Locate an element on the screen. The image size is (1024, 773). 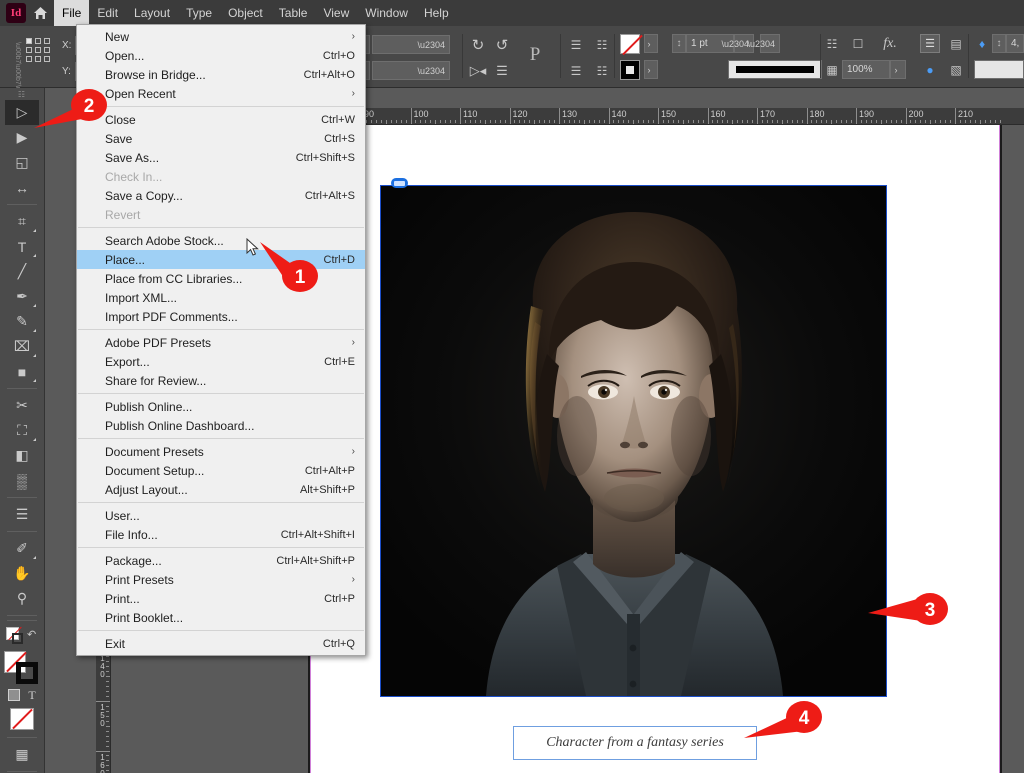
line-tool: ╱ is located at coordinates (22, 271).